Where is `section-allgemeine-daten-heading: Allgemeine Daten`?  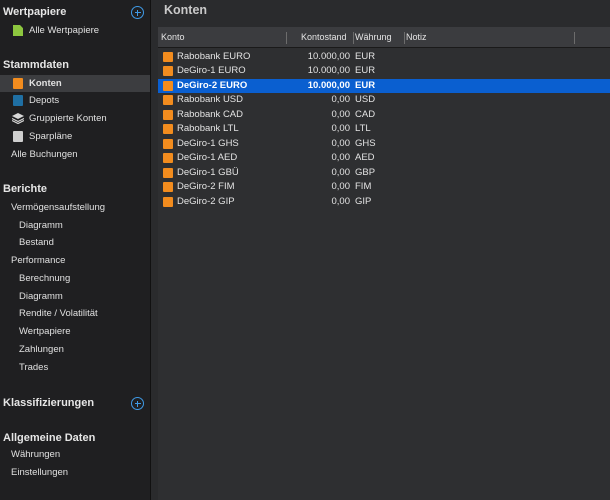 section-allgemeine-daten-heading: Allgemeine Daten is located at coordinates (49, 438).